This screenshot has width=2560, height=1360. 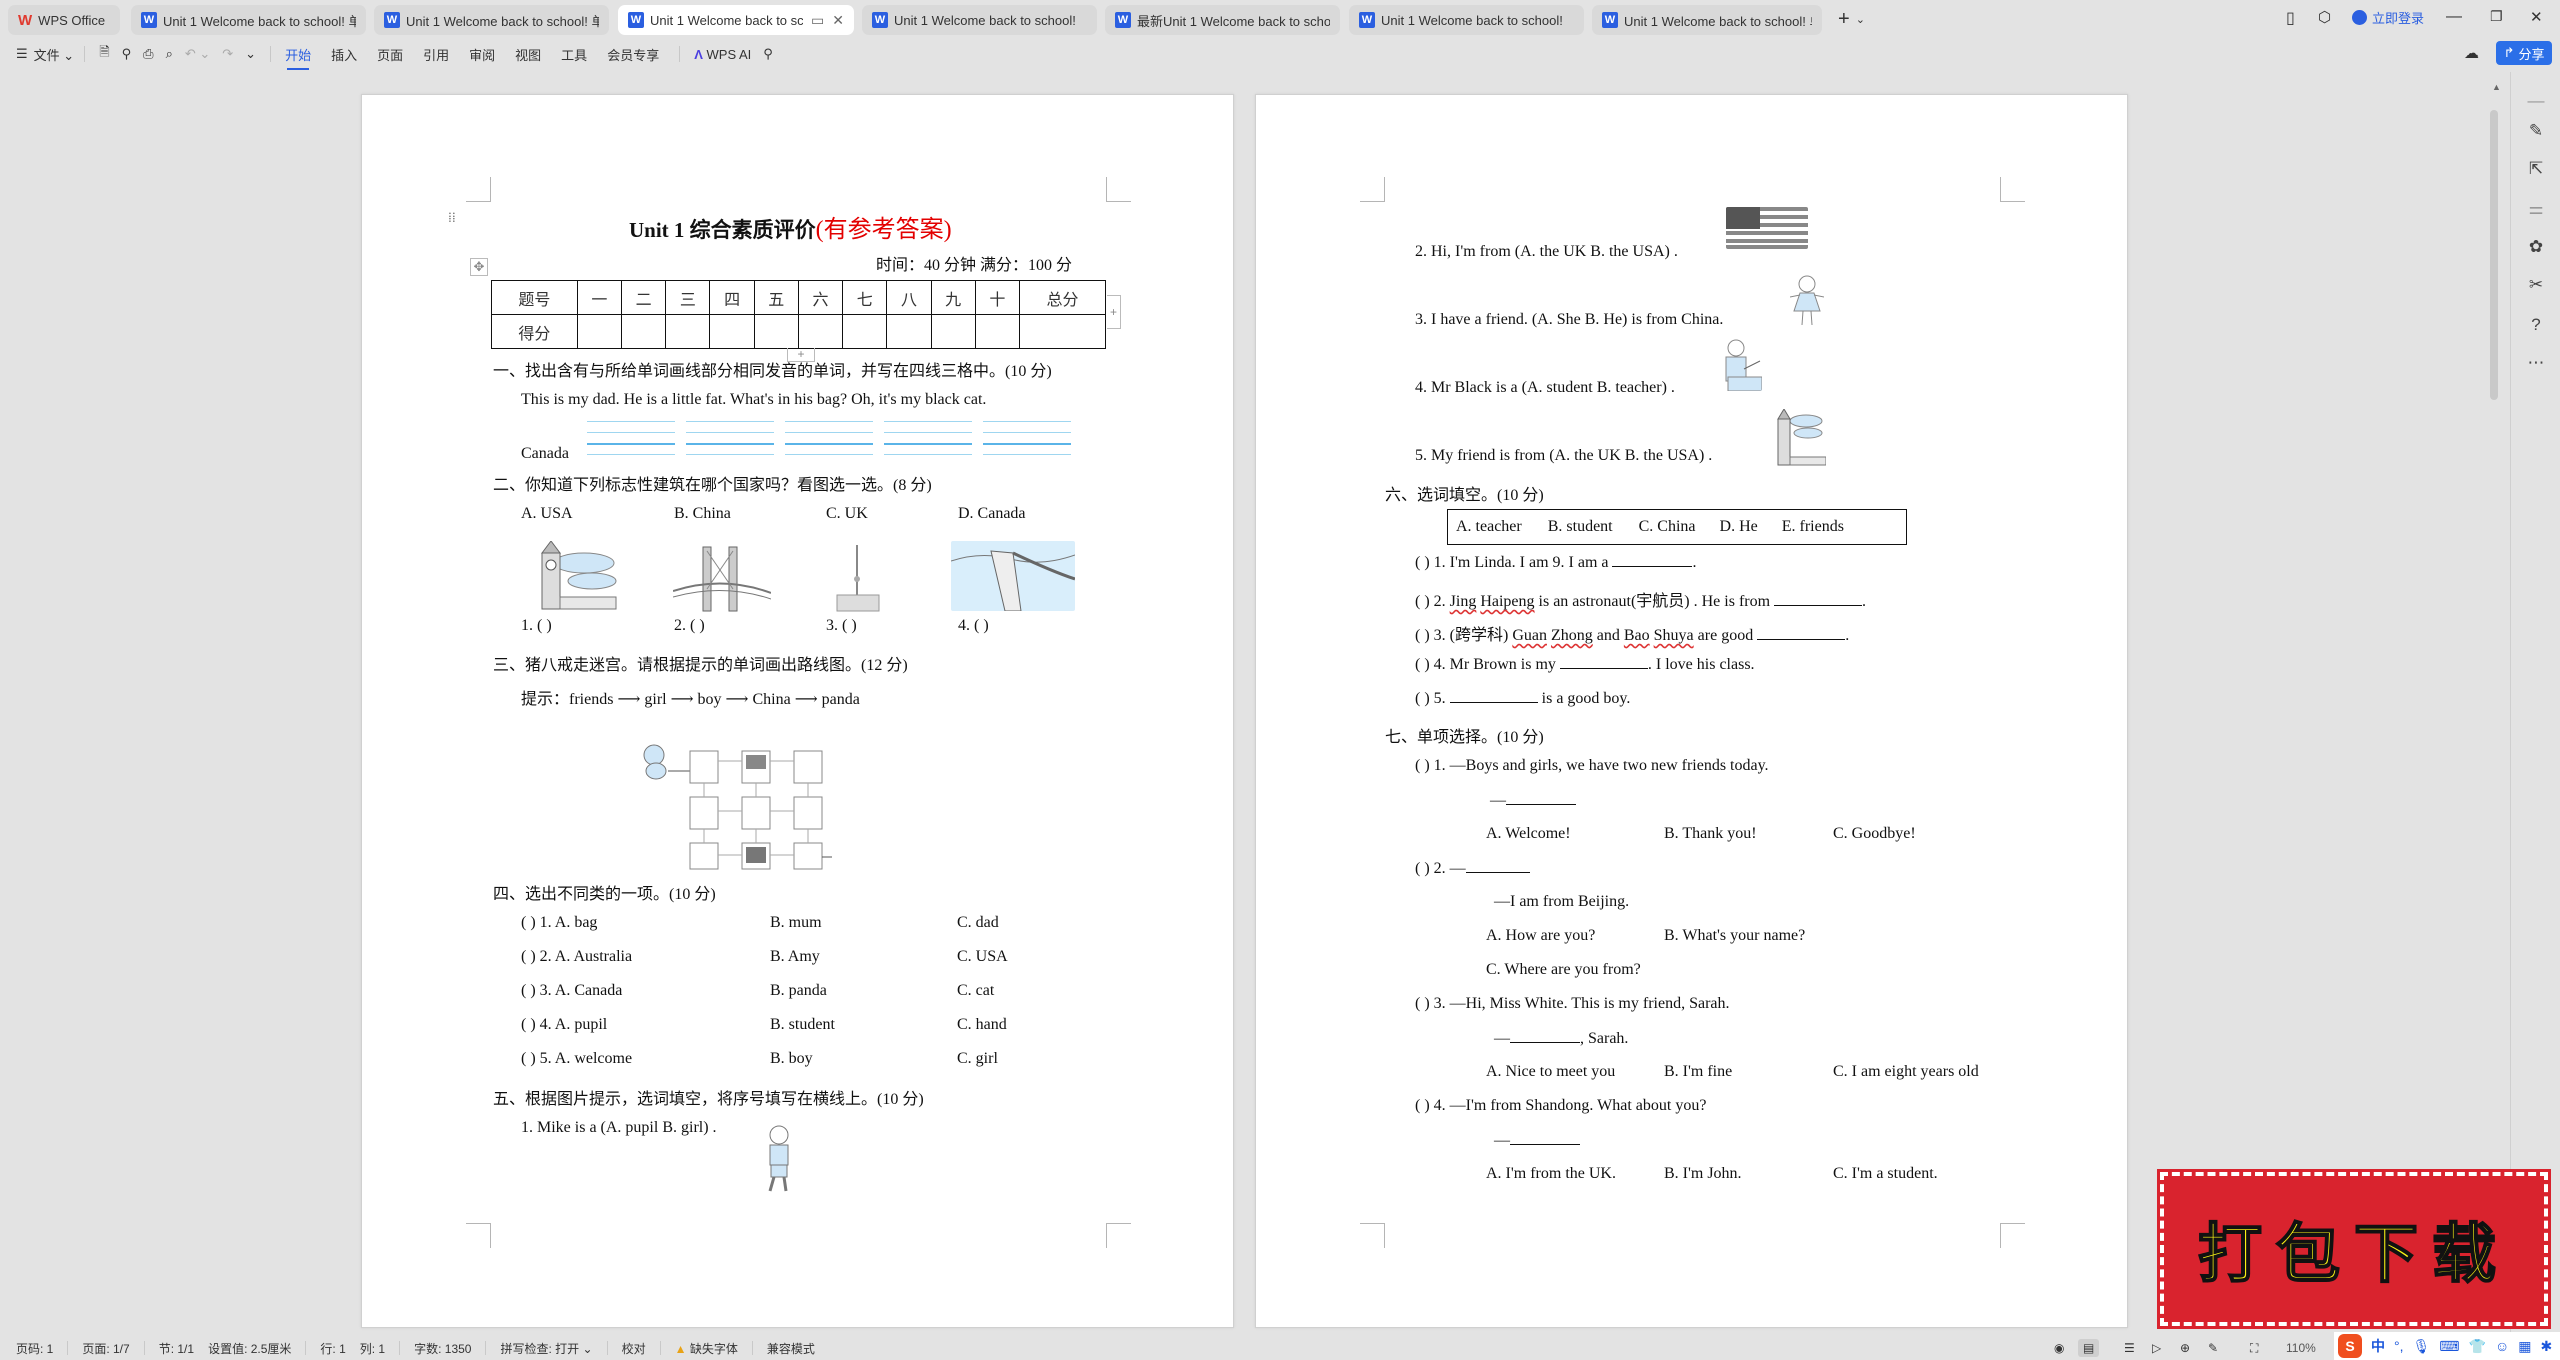 What do you see at coordinates (2301, 1348) in the screenshot?
I see `zoom-level: 110%` at bounding box center [2301, 1348].